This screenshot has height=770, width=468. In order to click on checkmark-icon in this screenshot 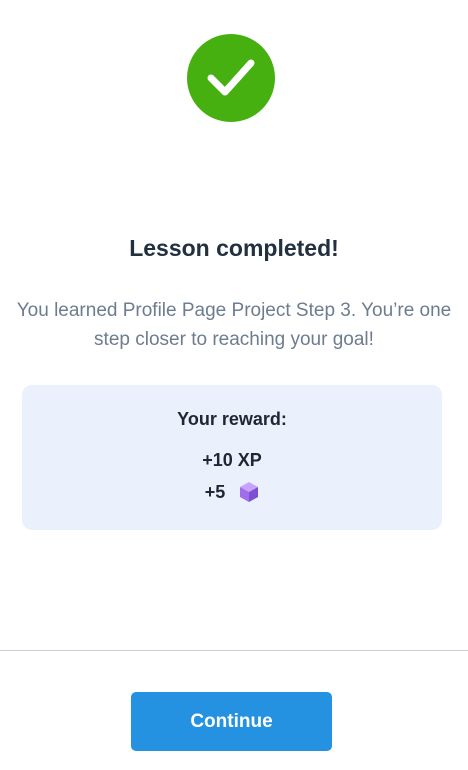, I will do `click(231, 77)`.